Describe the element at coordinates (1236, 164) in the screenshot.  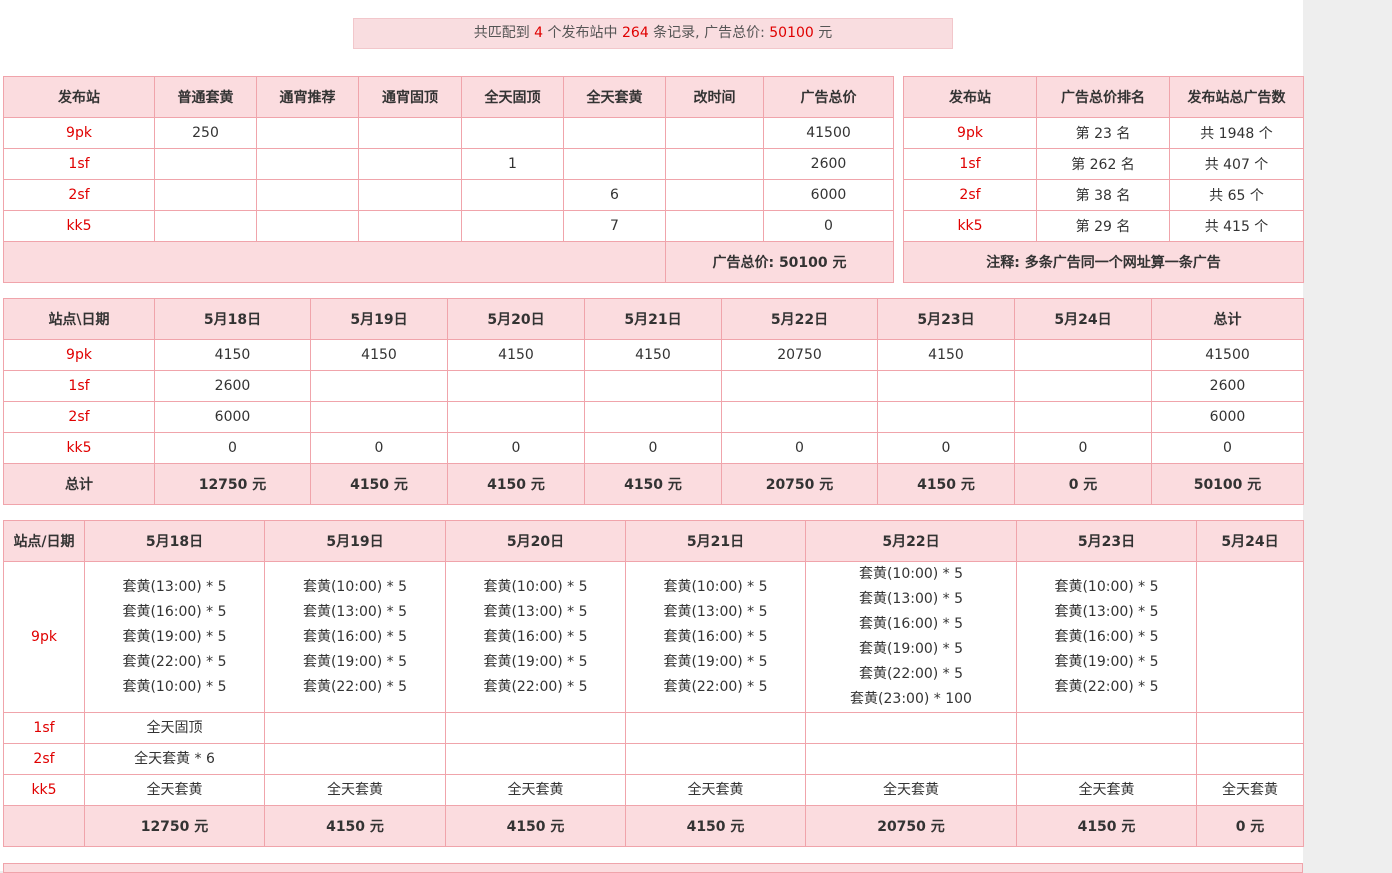
I see `table-cell: 共 407 个` at that location.